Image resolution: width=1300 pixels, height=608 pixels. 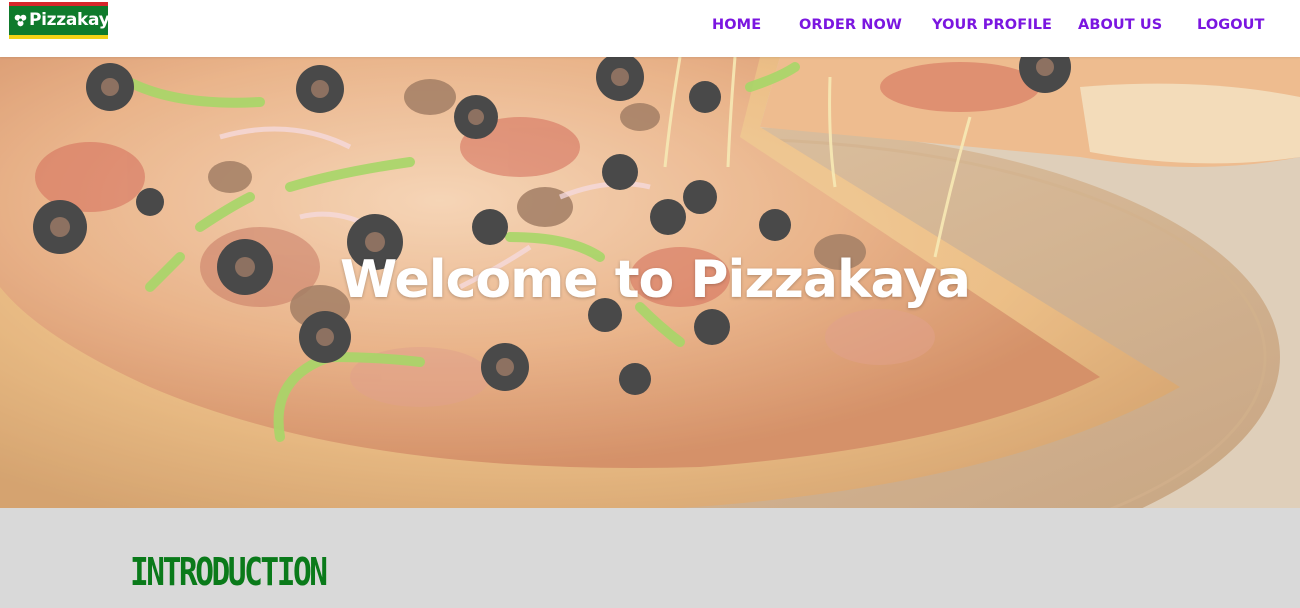 I want to click on brand-logo: Pizzakaya, so click(x=65, y=20).